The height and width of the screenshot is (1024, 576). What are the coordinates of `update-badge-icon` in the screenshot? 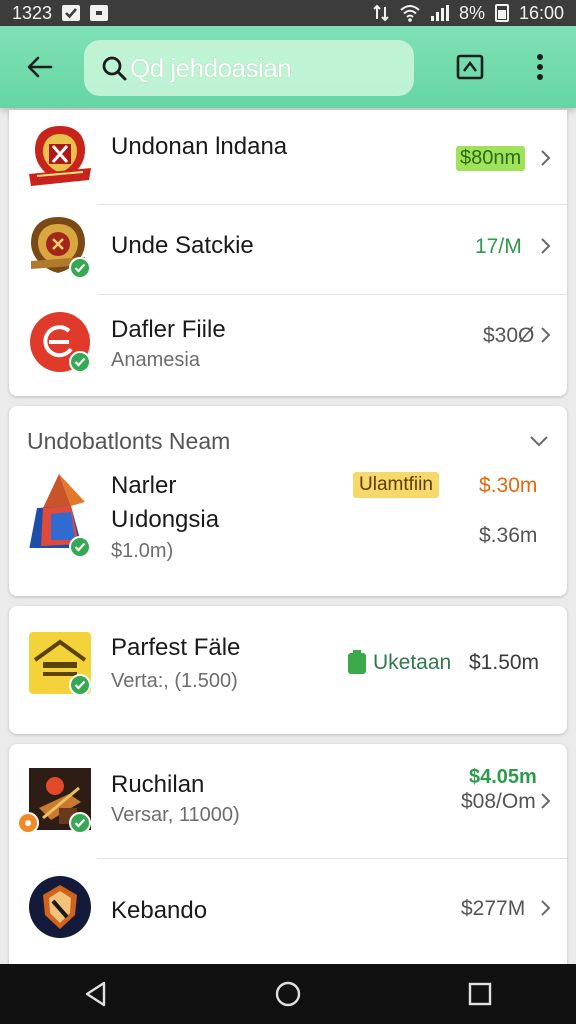 It's located at (28, 823).